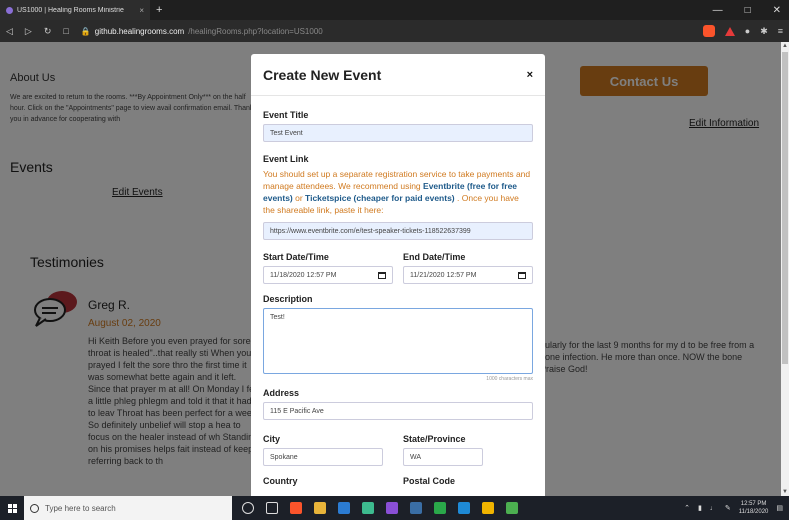 This screenshot has height=520, width=789. I want to click on scrollbar-thumb, so click(785, 208).